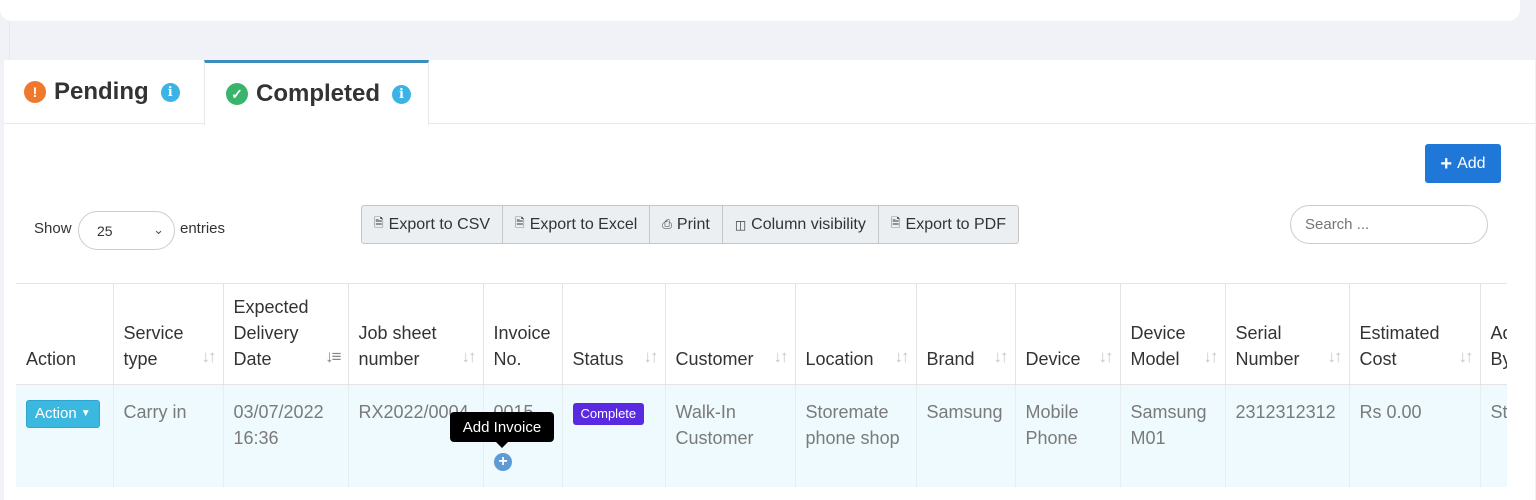 This screenshot has height=500, width=1536. Describe the element at coordinates (502, 430) in the screenshot. I see `add-invoice-tooltip: Add Invoice` at that location.